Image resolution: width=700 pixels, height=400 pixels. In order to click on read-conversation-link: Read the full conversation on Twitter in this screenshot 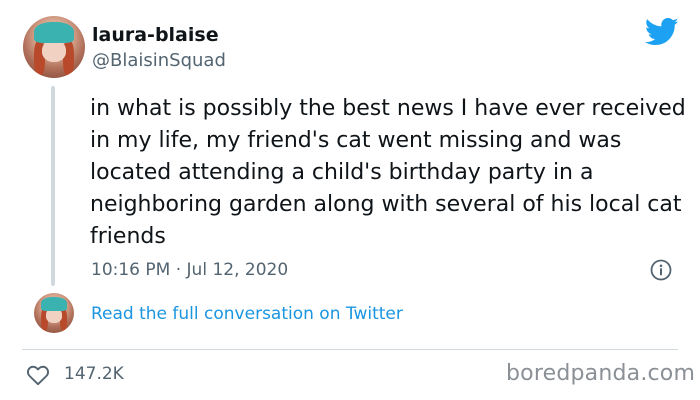, I will do `click(247, 314)`.